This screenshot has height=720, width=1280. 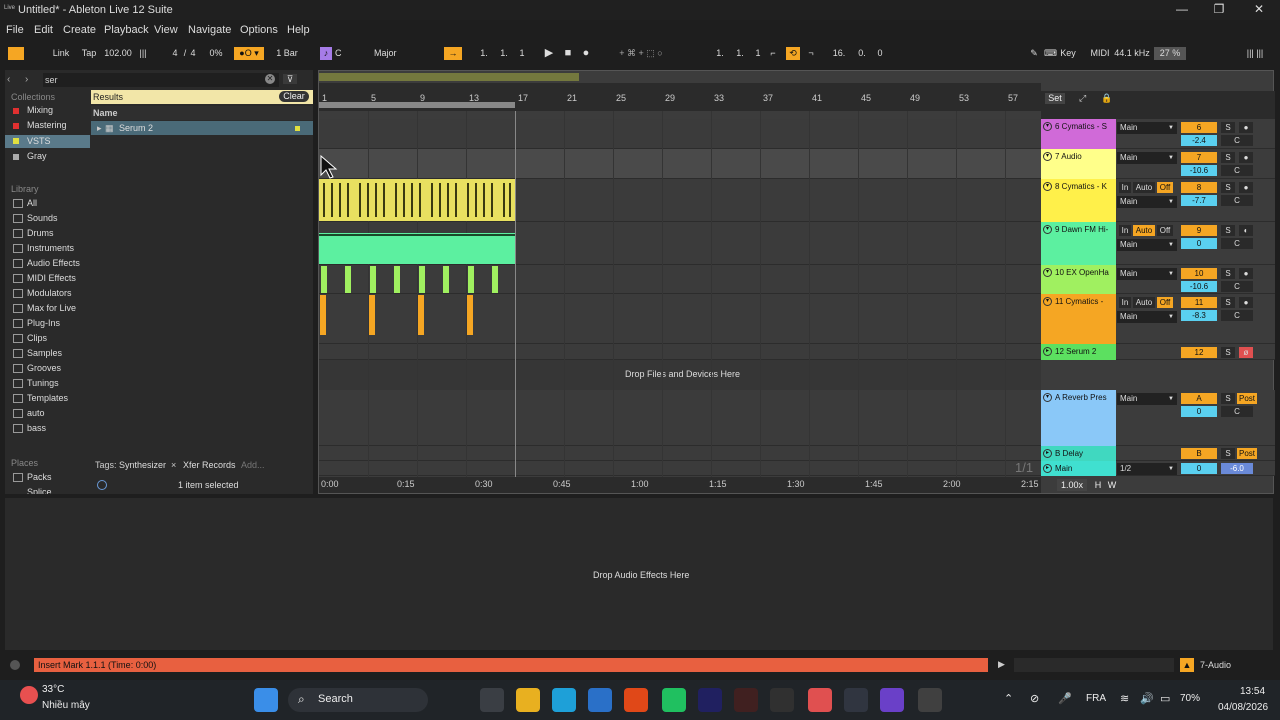 I want to click on position-sixteenth: 1, so click(x=522, y=53).